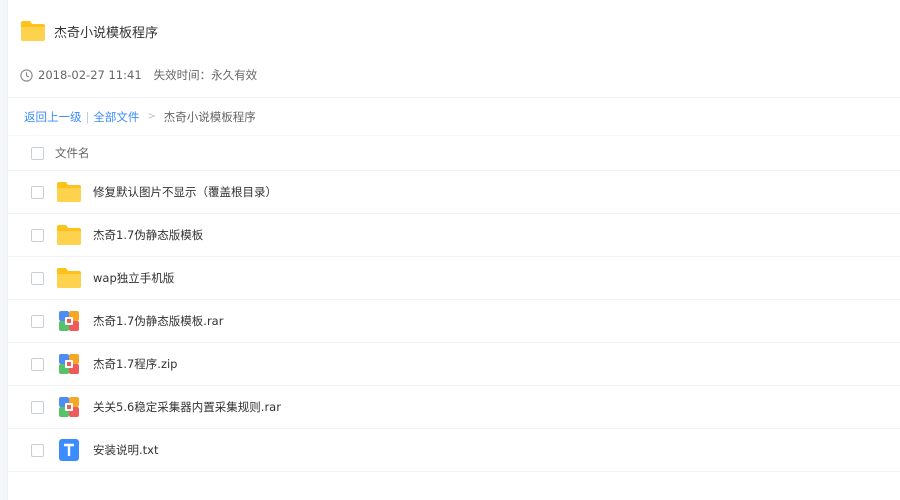 The height and width of the screenshot is (500, 900). What do you see at coordinates (90, 75) in the screenshot?
I see `share-date: 2018-02-27 11:41` at bounding box center [90, 75].